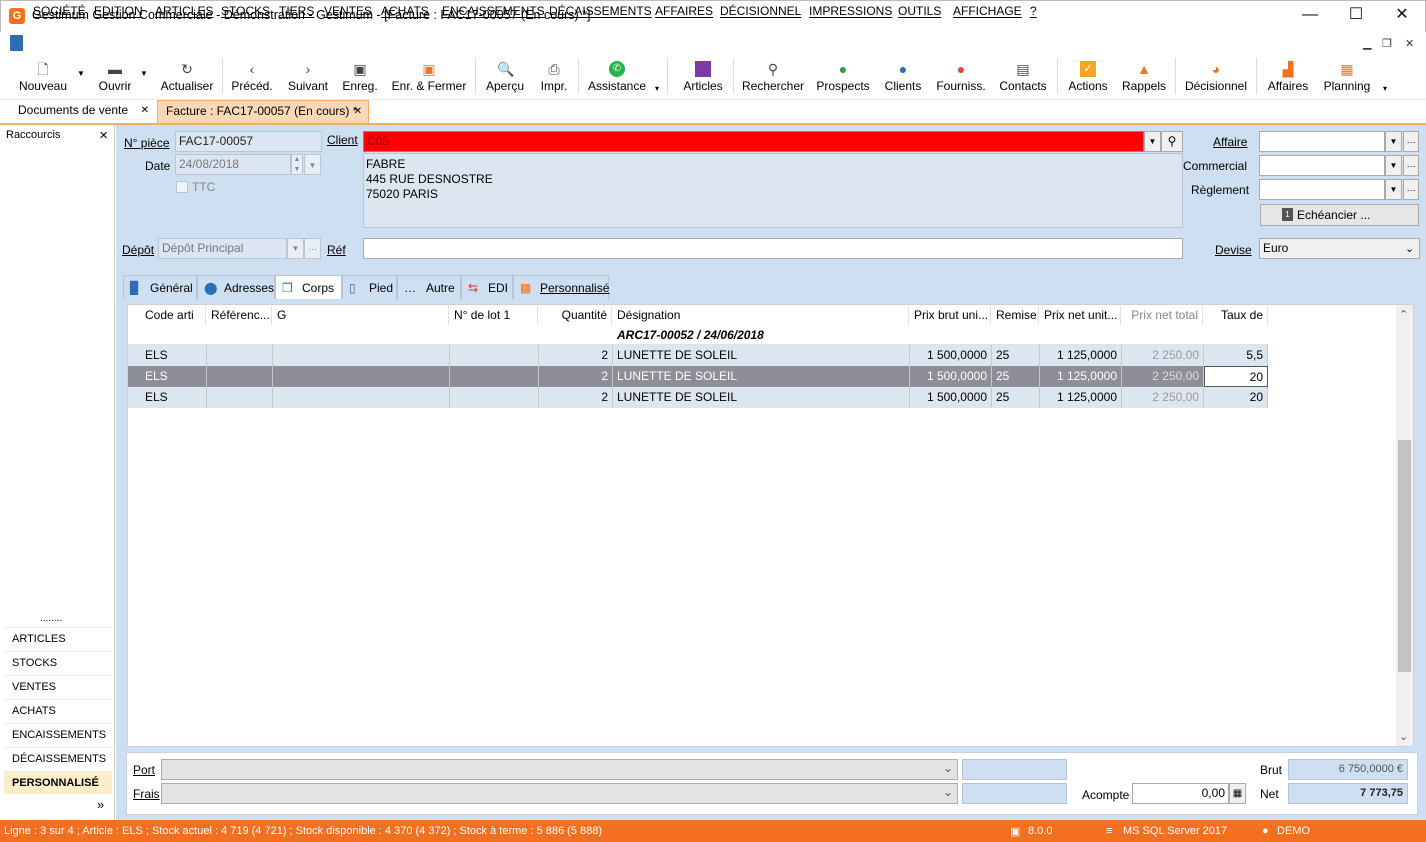 This screenshot has height=842, width=1426. Describe the element at coordinates (58, 662) in the screenshot. I see `shortcut-stocks: STOCKS` at that location.